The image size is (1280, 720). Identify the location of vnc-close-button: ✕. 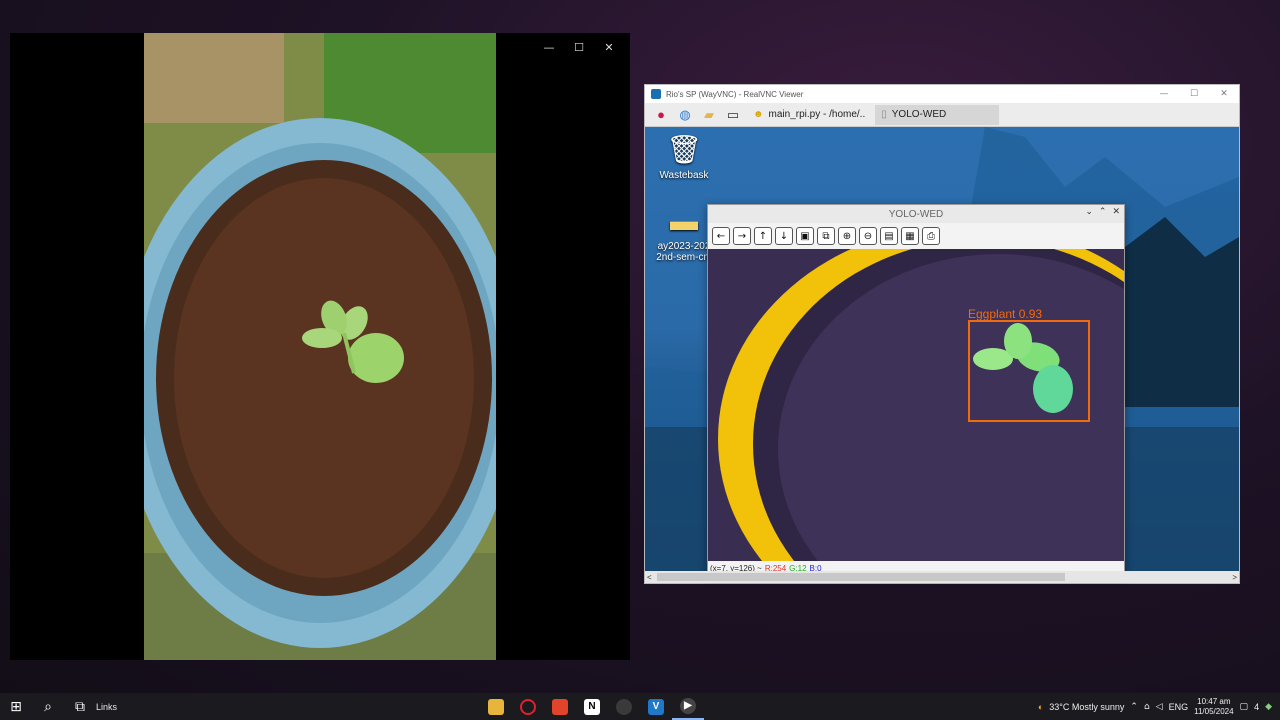
(1224, 94).